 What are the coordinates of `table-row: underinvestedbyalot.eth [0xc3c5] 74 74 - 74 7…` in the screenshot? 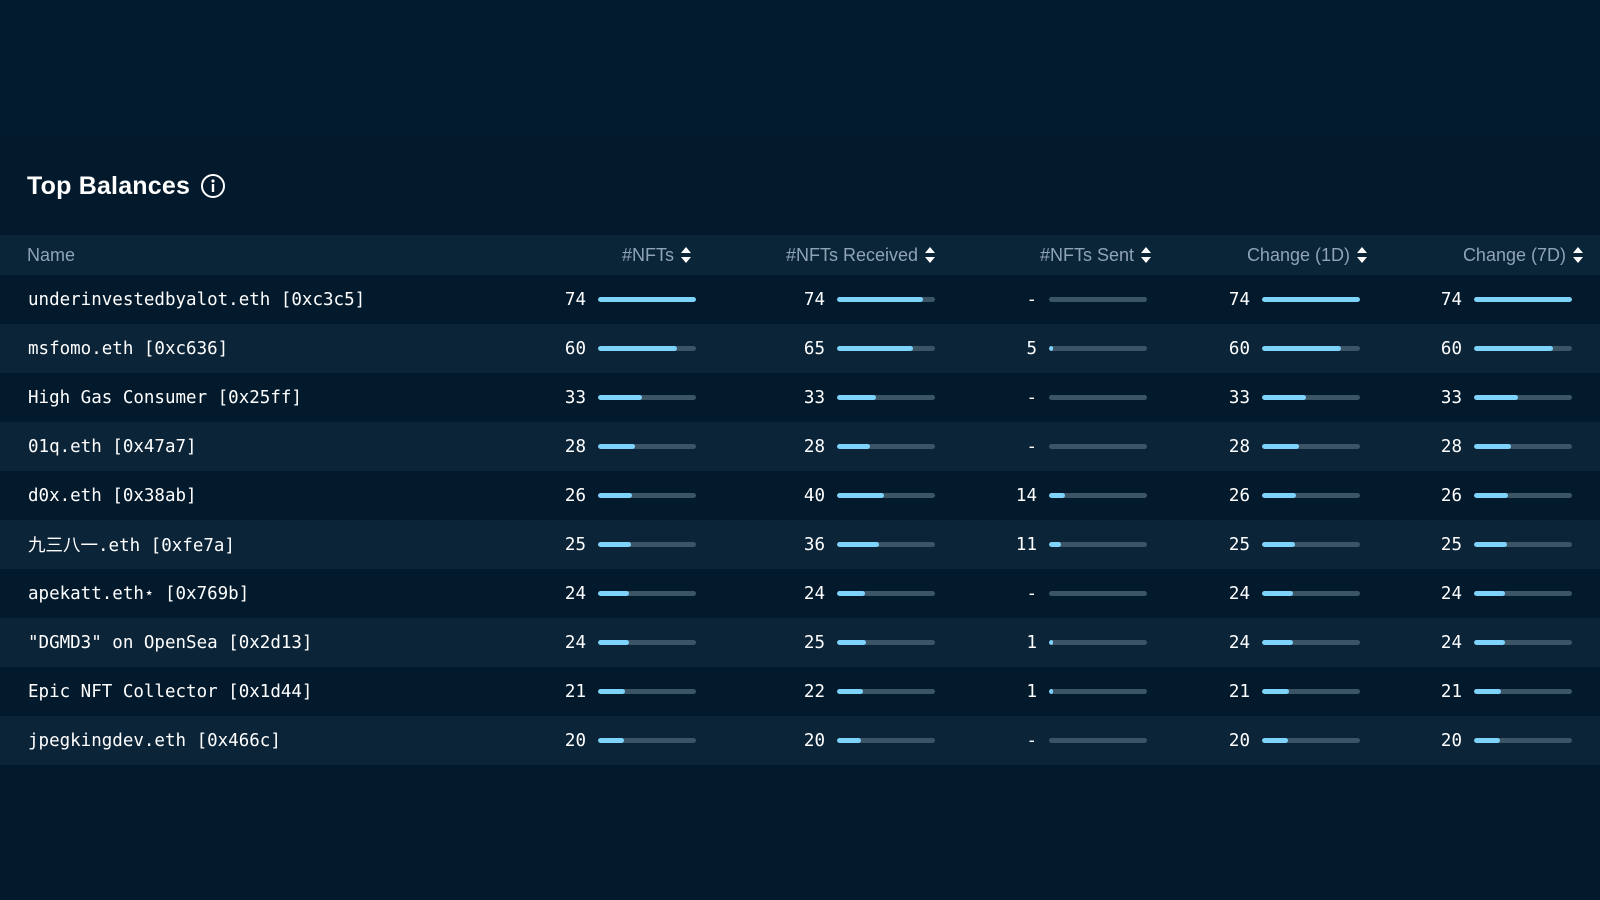 It's located at (800, 299).